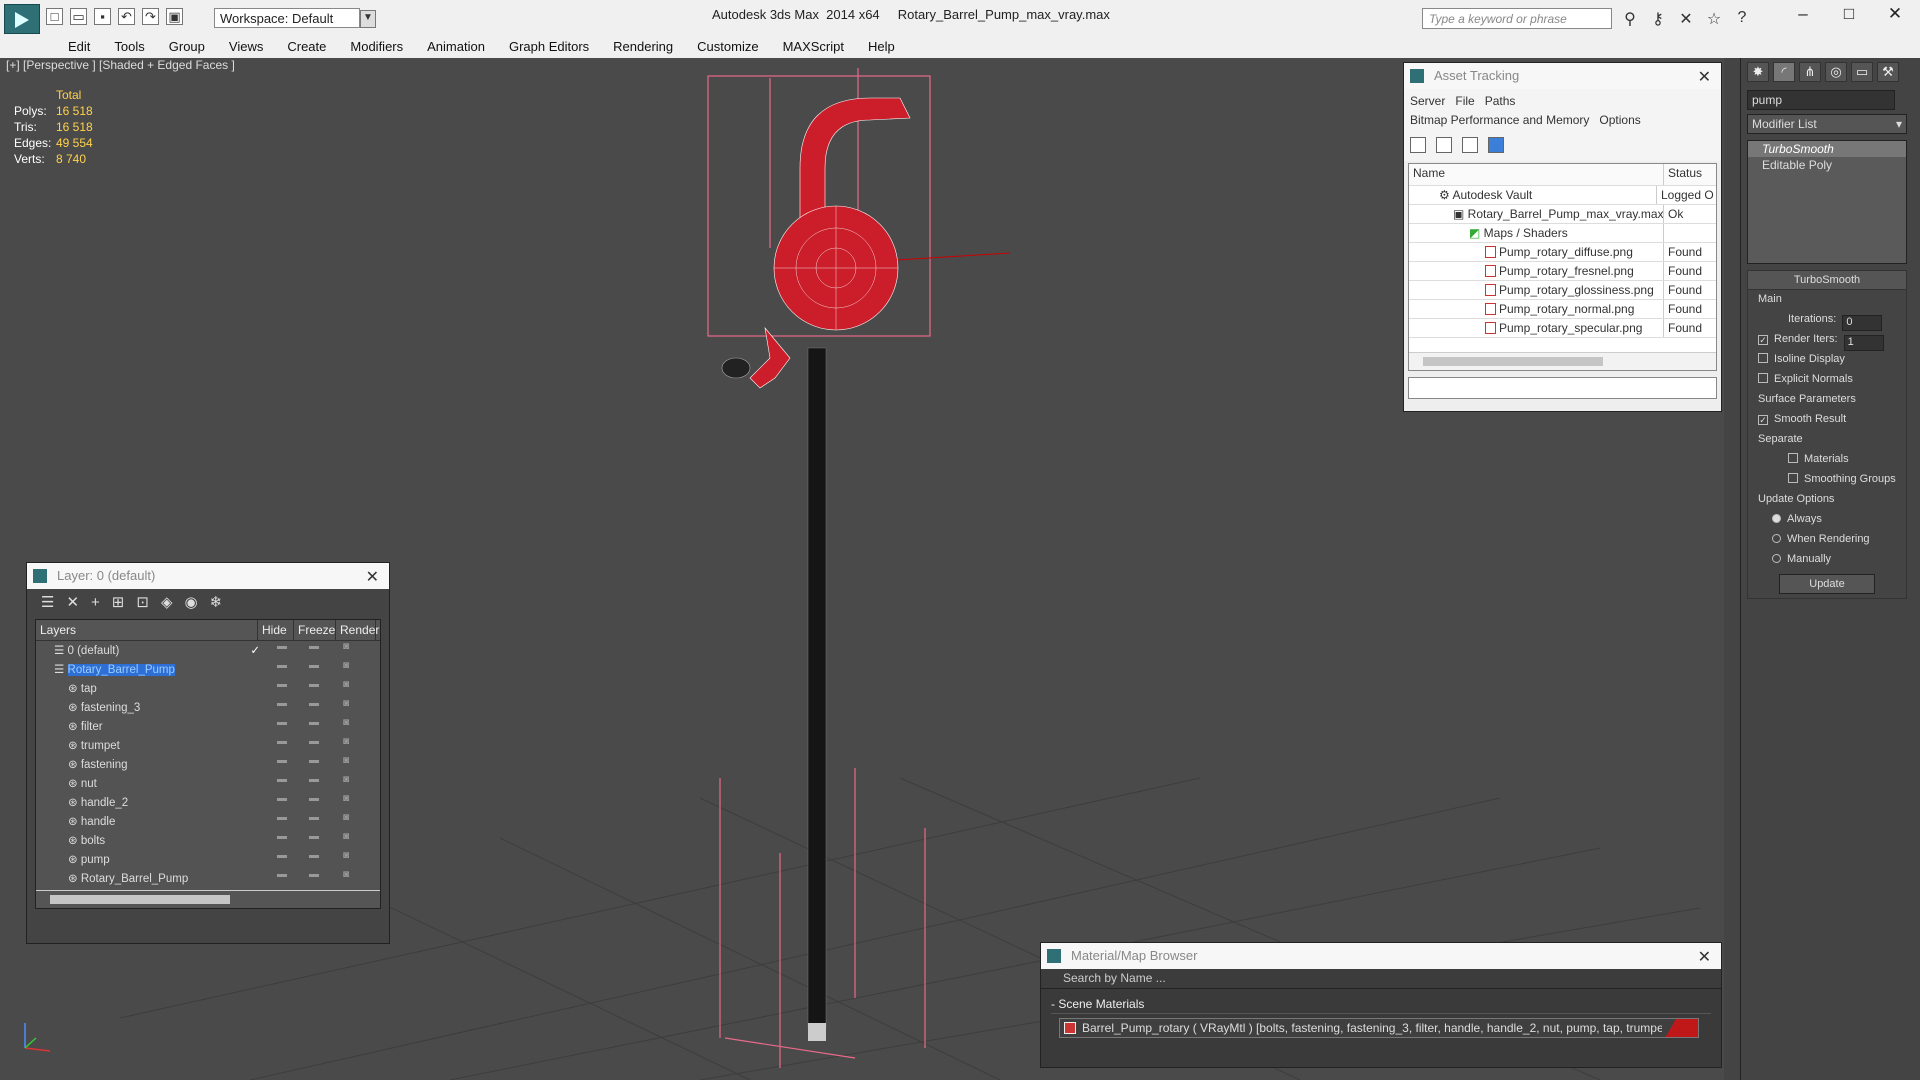  What do you see at coordinates (1562, 328) in the screenshot?
I see `table-row: Pump_rotary_specular.png Found` at bounding box center [1562, 328].